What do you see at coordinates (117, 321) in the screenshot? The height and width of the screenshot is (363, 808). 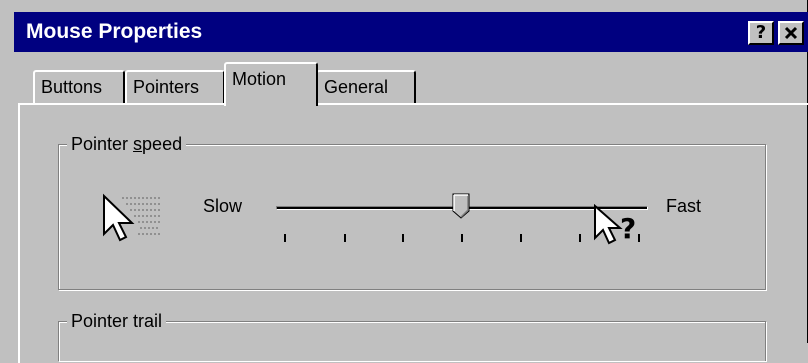 I see `pointer-trail-title: Pointer trail` at bounding box center [117, 321].